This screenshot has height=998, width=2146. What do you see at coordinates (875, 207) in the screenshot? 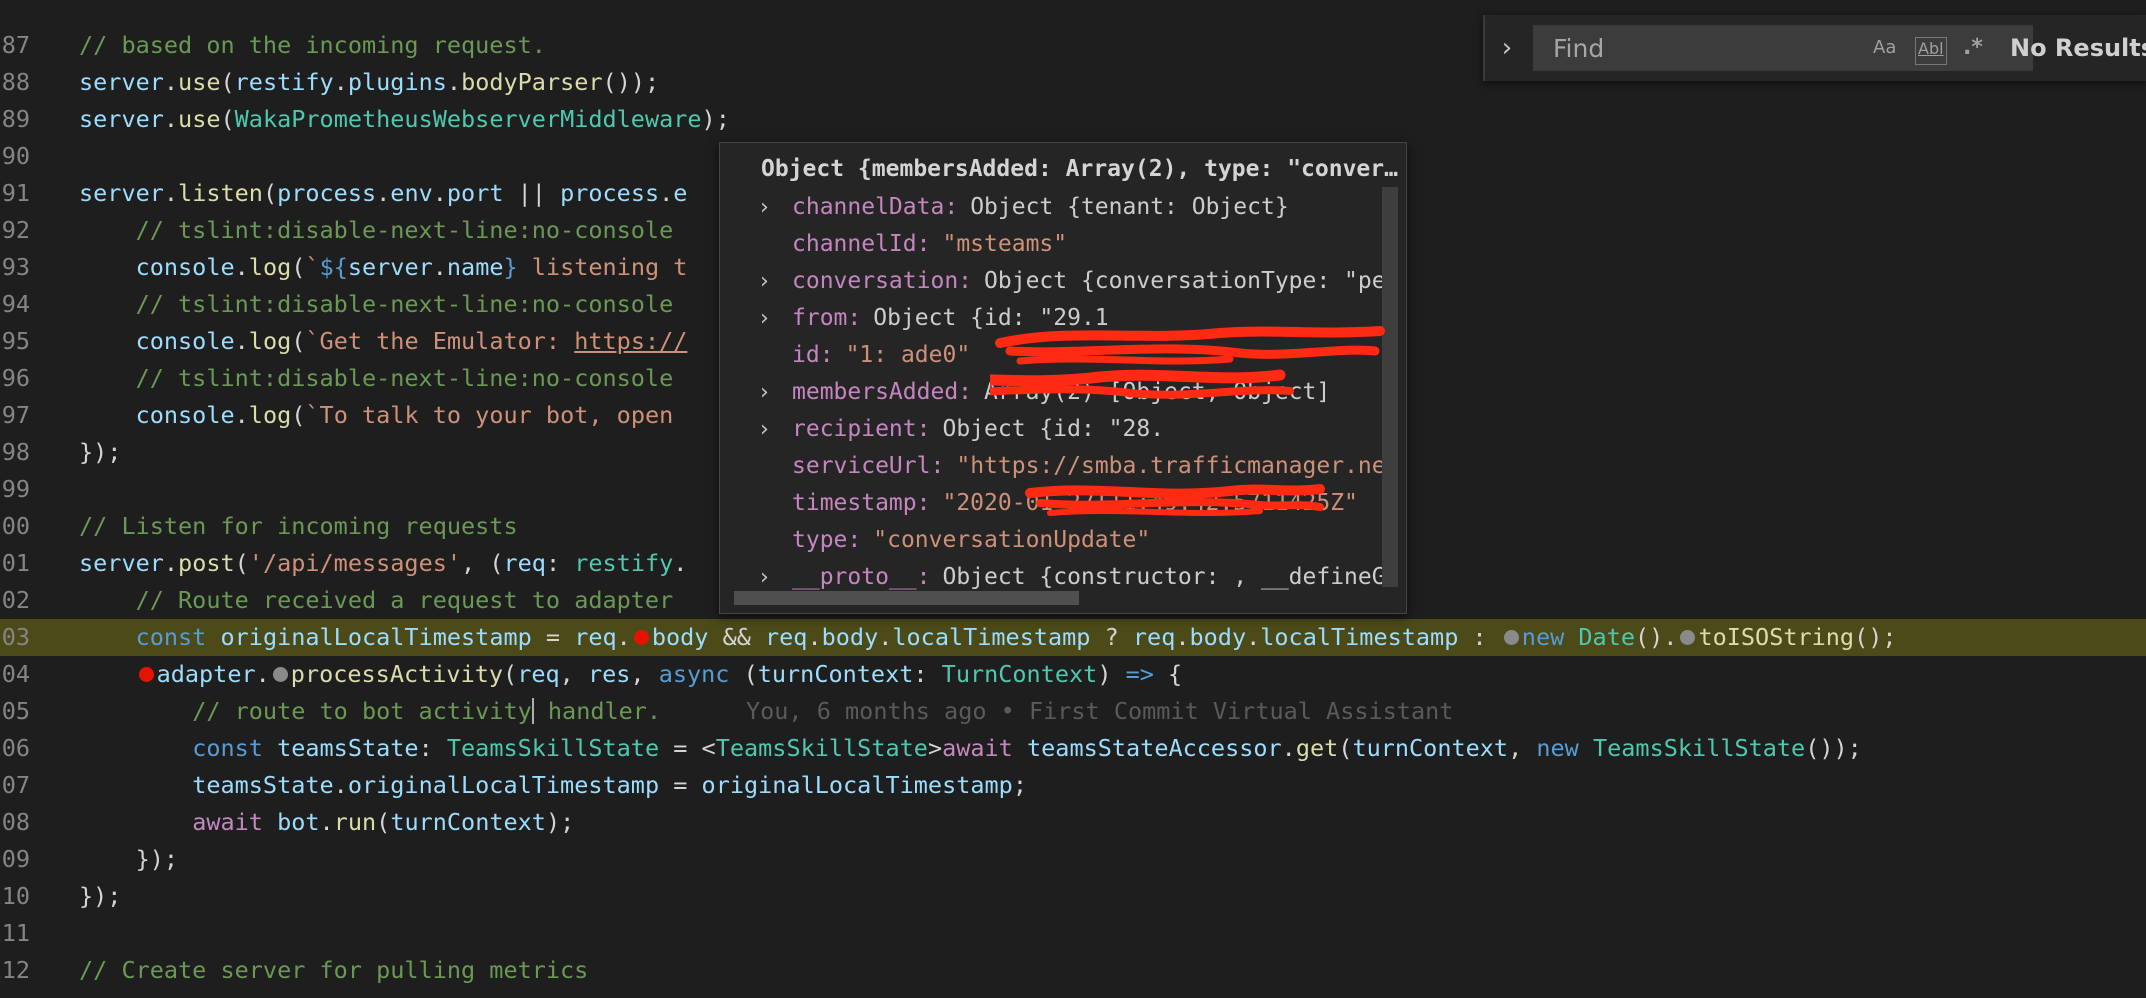
I see `variable-name: channelData` at bounding box center [875, 207].